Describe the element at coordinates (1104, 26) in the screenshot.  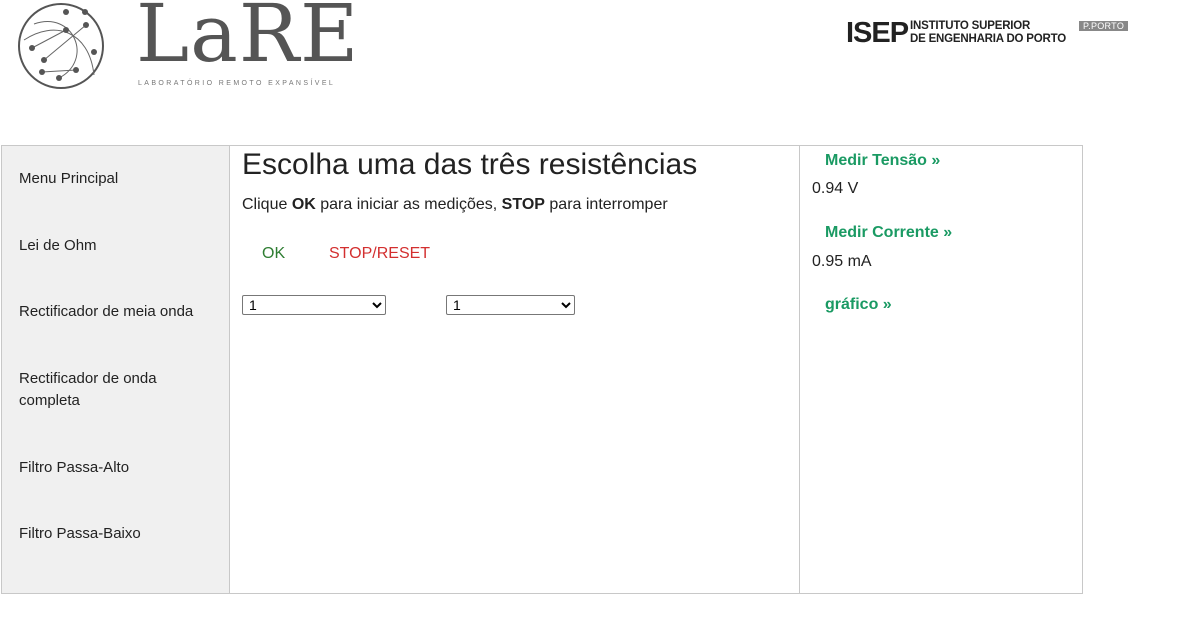
I see `pporto-badge: P.PORTO` at that location.